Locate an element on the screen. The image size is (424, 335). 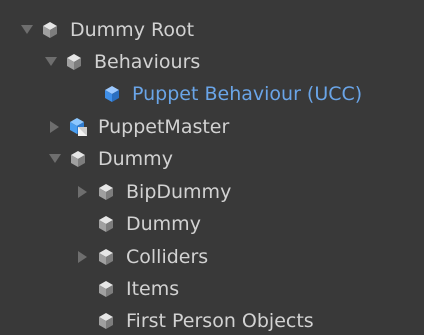
tree-row-colliders: Colliders is located at coordinates (212, 257).